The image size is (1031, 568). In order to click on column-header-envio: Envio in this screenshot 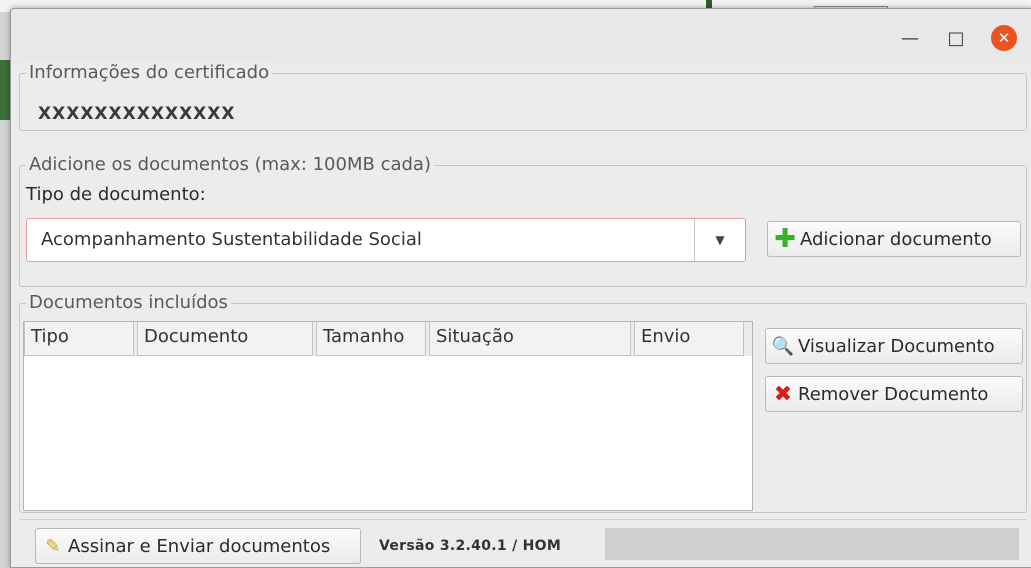, I will do `click(689, 339)`.